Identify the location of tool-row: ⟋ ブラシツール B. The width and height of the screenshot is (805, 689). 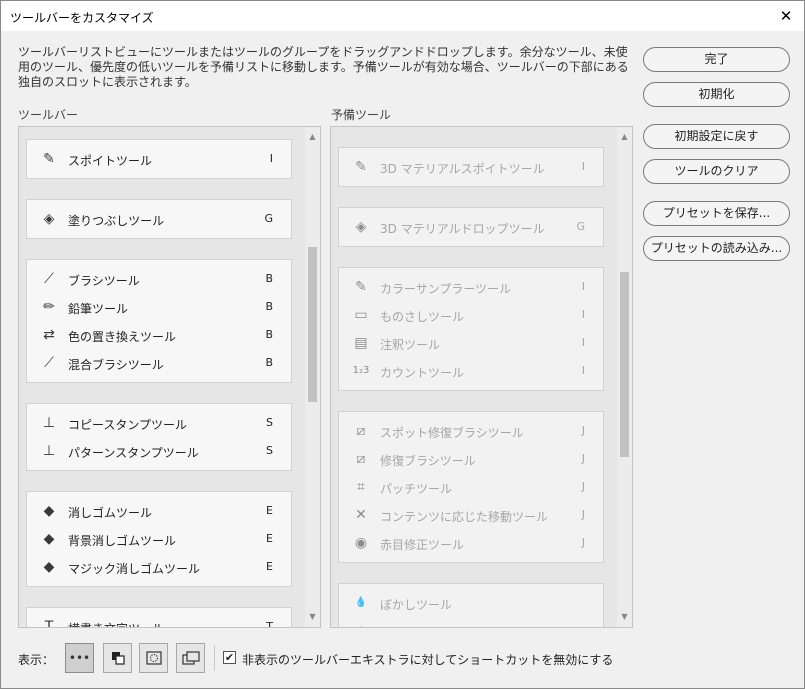
(159, 279).